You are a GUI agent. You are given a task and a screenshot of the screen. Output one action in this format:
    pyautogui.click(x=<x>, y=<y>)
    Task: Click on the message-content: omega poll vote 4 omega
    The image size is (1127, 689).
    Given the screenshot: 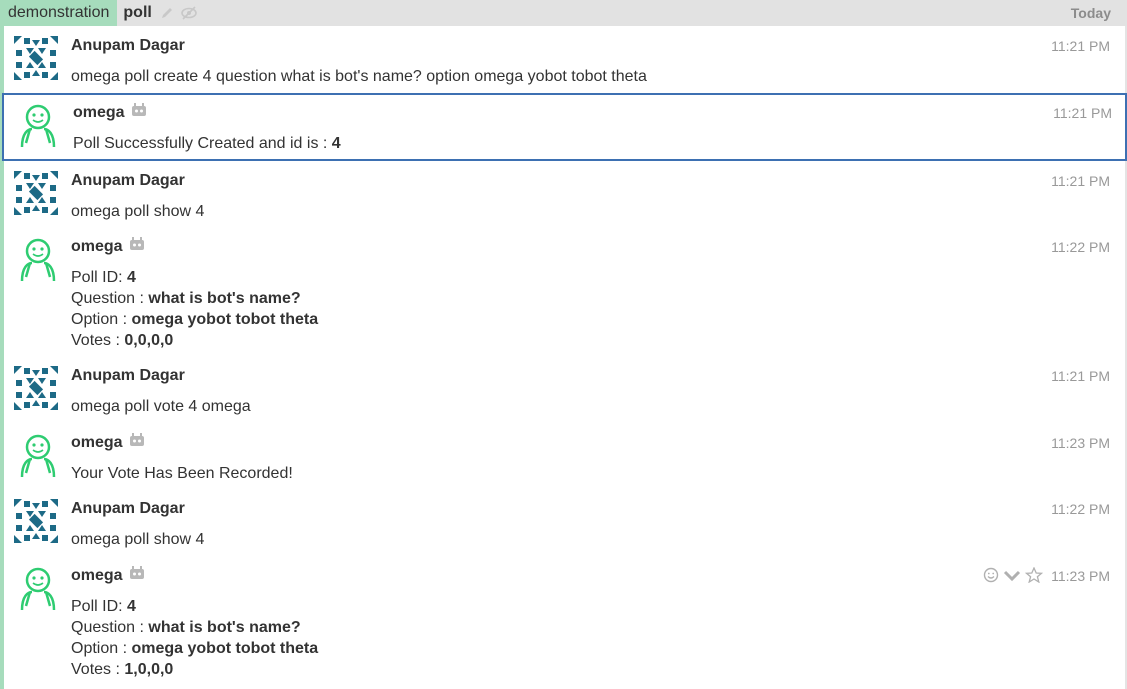 What is the action you would take?
    pyautogui.click(x=161, y=406)
    